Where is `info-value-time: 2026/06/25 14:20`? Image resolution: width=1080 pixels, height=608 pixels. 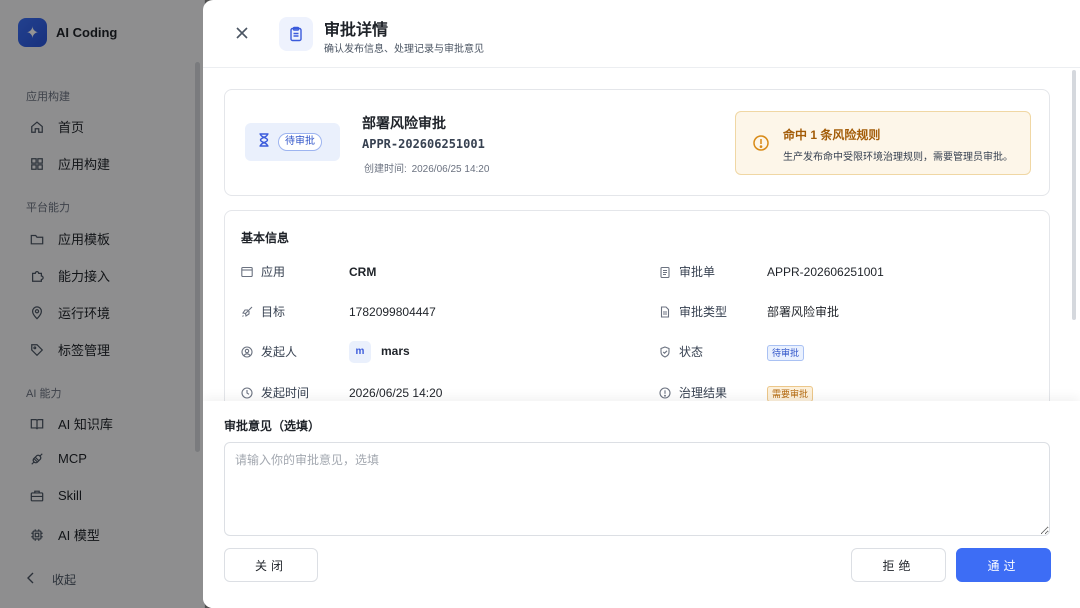
info-value-time: 2026/06/25 14:20 is located at coordinates (396, 392).